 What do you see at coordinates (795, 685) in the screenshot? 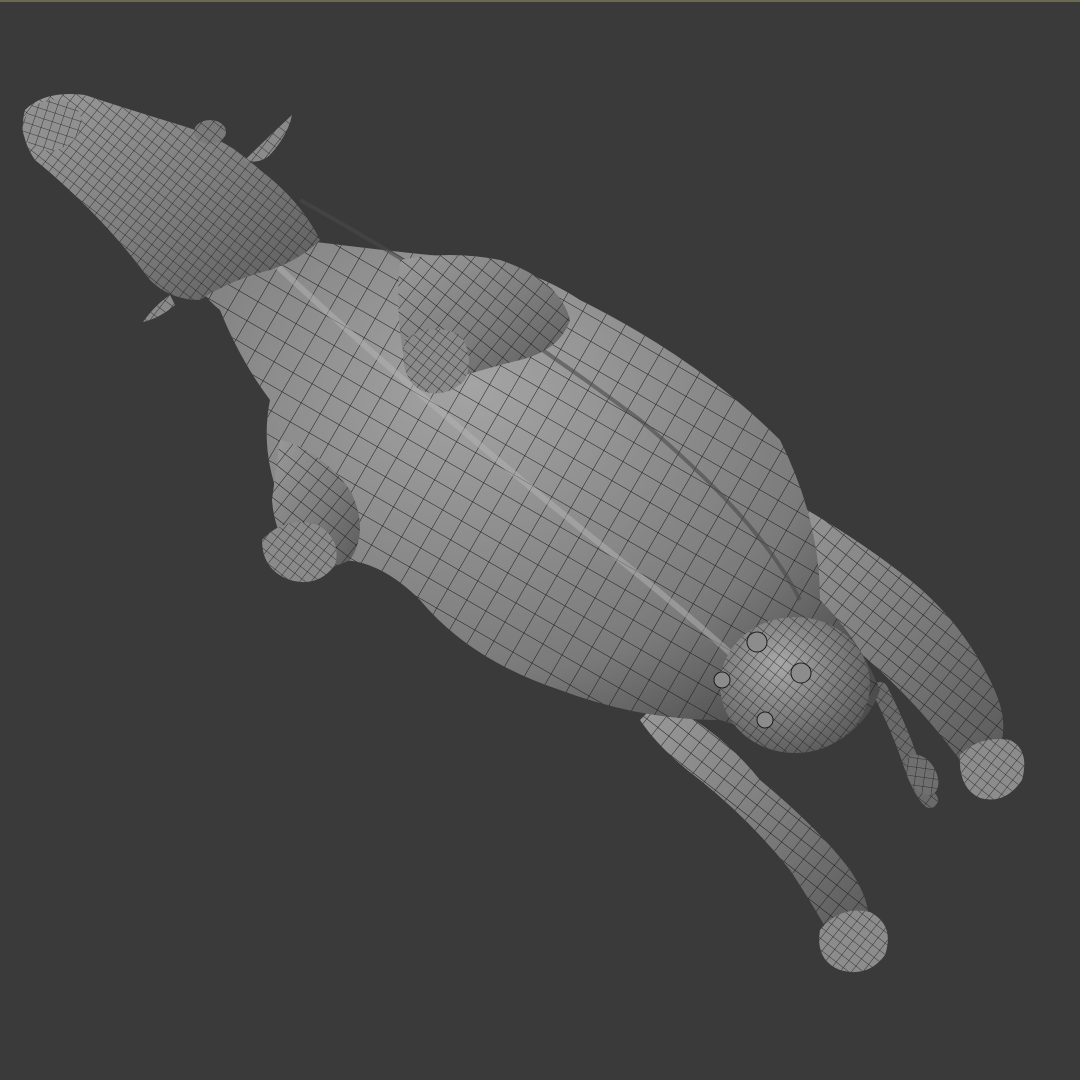
I see `udder` at bounding box center [795, 685].